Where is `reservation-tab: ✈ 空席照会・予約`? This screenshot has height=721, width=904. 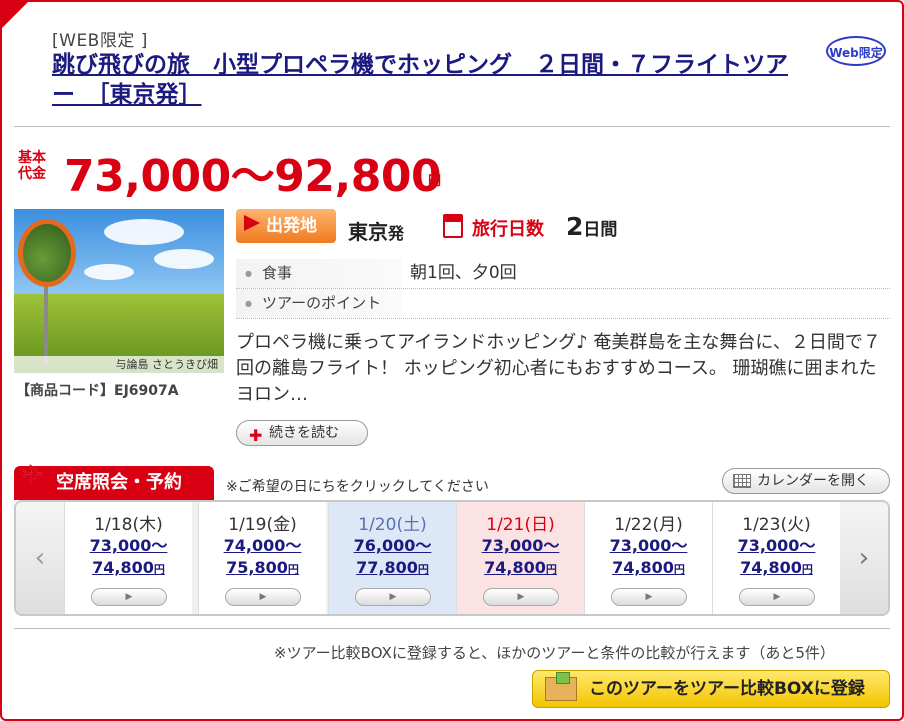 reservation-tab: ✈ 空席照会・予約 is located at coordinates (114, 480).